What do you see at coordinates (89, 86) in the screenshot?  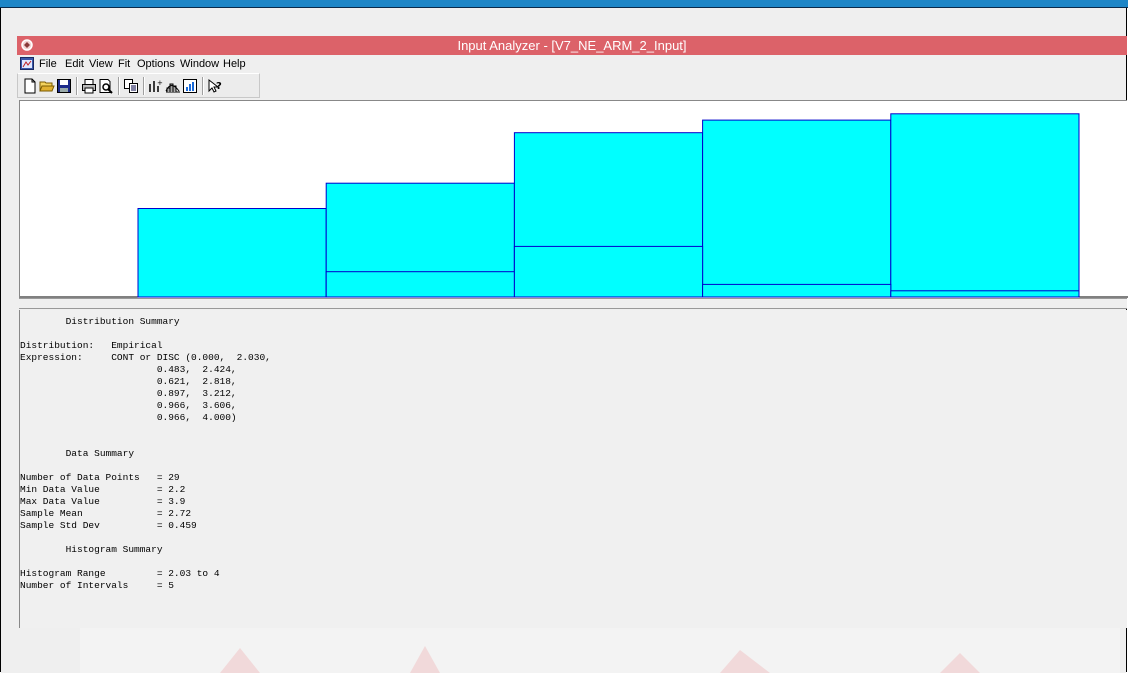 I see `print-icon` at bounding box center [89, 86].